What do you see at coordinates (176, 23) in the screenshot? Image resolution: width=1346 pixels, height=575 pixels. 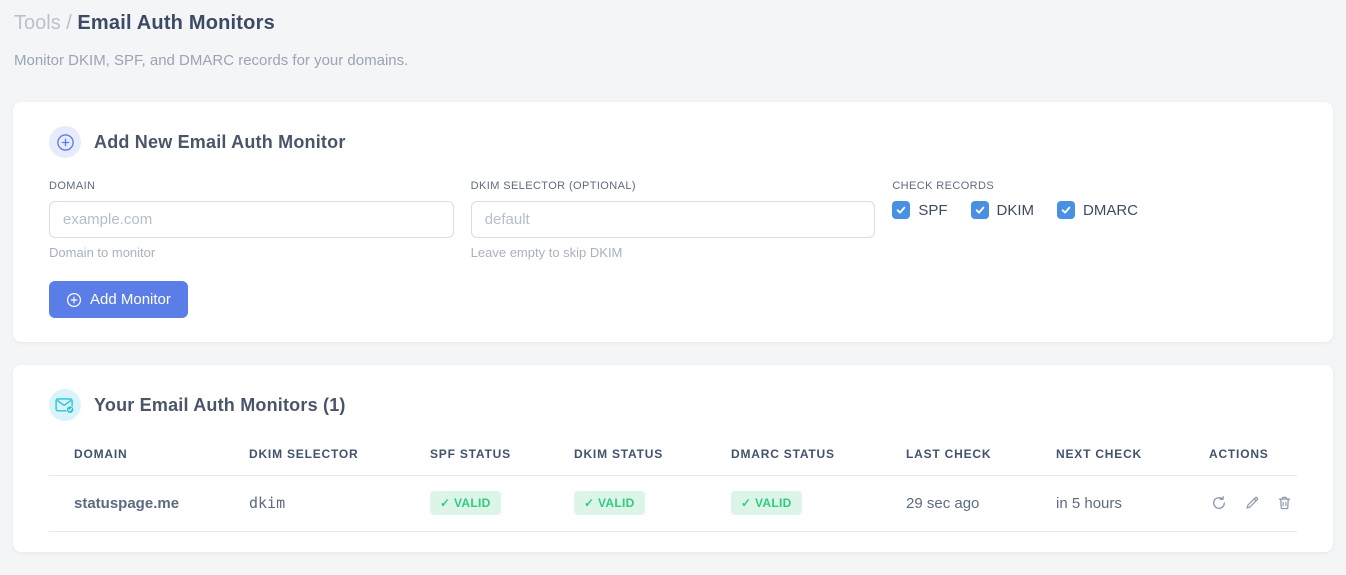 I see `page-title: Email Auth Monitors` at bounding box center [176, 23].